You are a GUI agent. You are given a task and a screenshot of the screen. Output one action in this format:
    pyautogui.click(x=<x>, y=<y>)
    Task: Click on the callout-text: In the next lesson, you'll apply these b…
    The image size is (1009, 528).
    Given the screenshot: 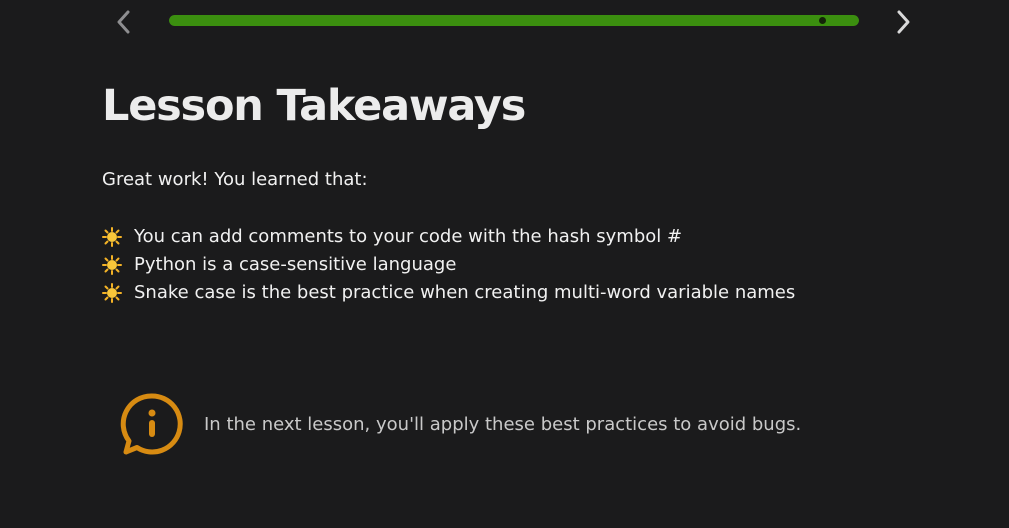 What is the action you would take?
    pyautogui.click(x=503, y=424)
    